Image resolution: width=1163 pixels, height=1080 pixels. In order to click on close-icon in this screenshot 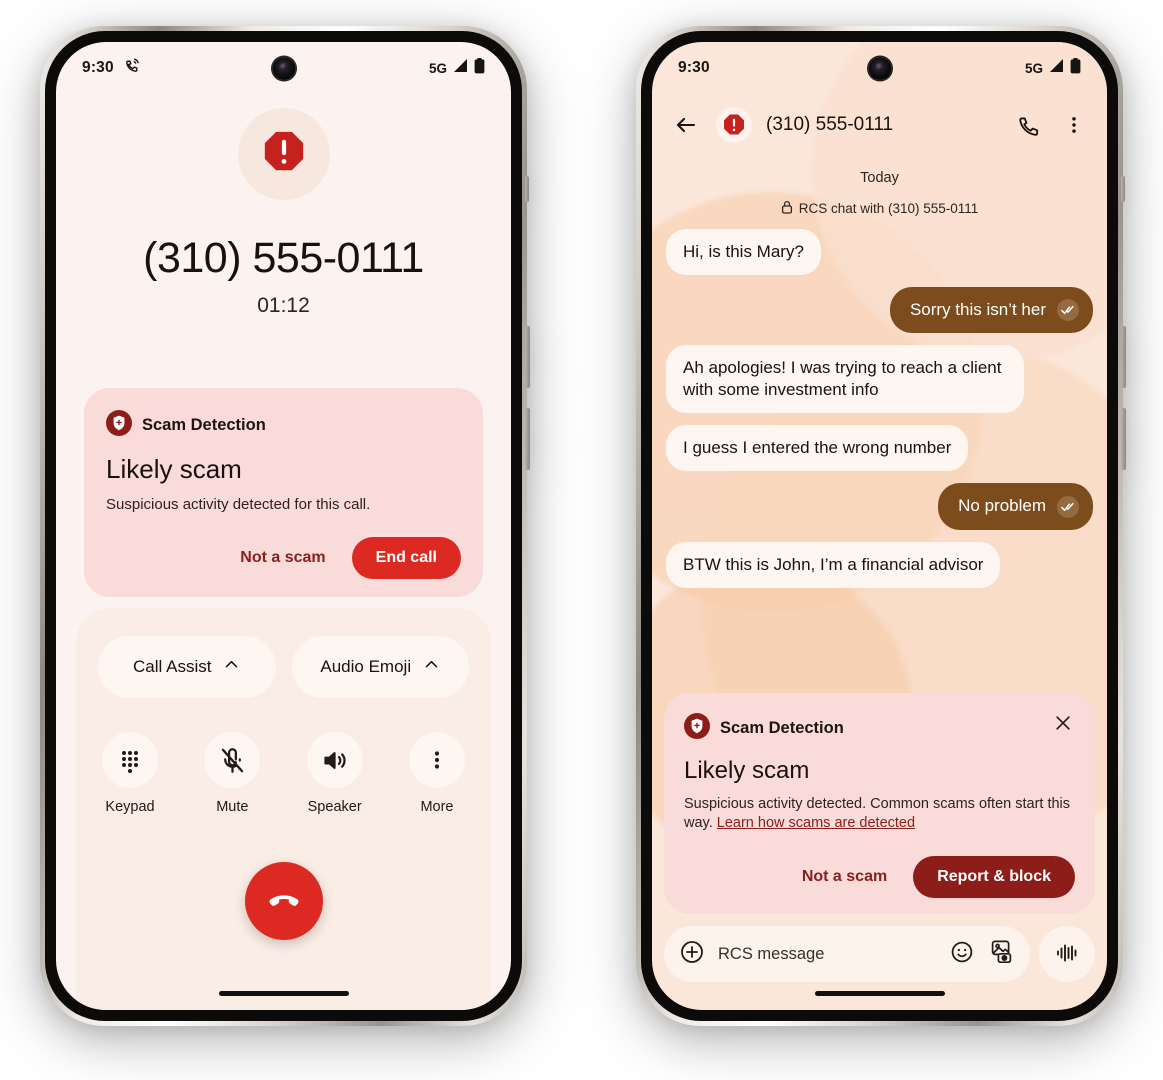, I will do `click(1063, 724)`.